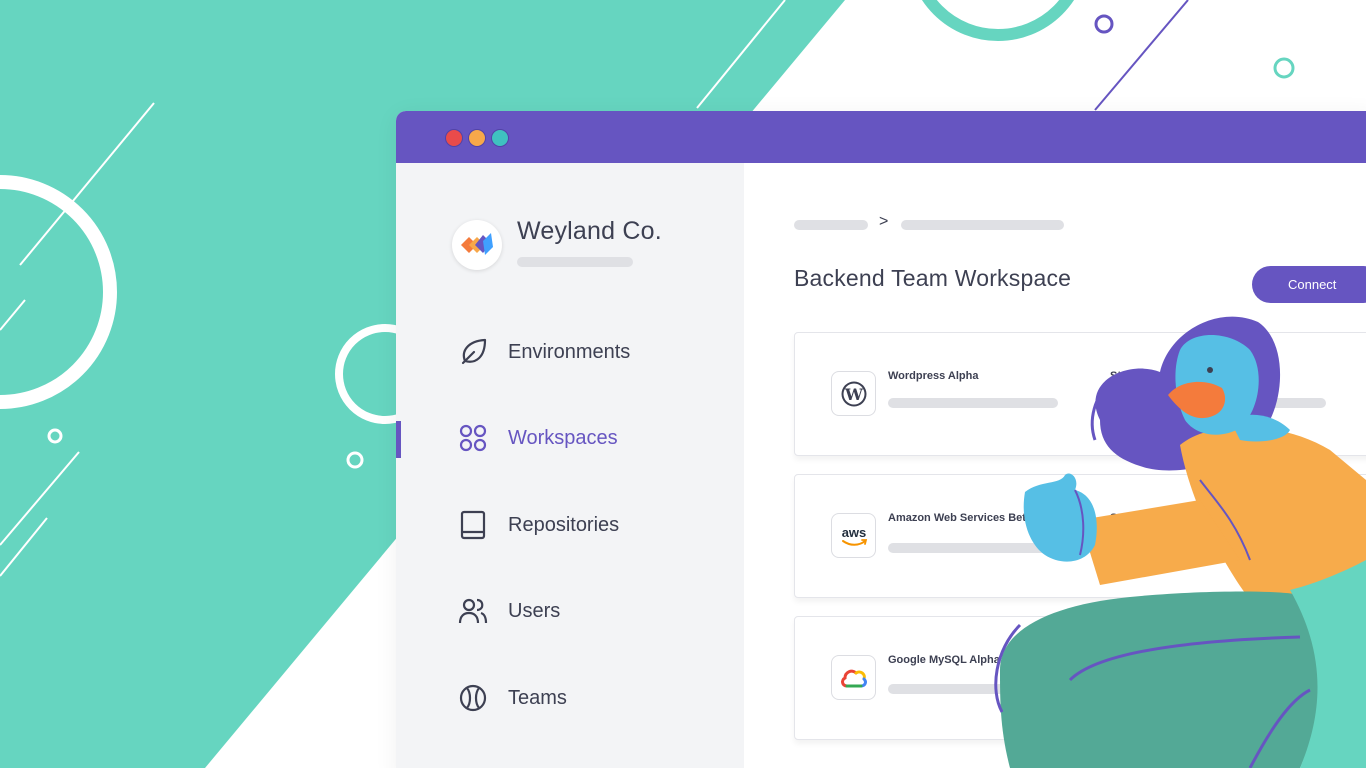  Describe the element at coordinates (534, 610) in the screenshot. I see `sidebar-item-label: Users` at that location.